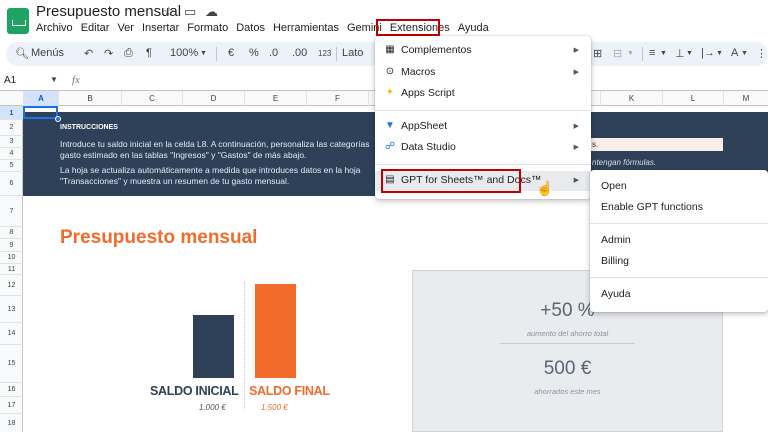  What do you see at coordinates (692, 98) in the screenshot?
I see `column-header-l: L` at bounding box center [692, 98].